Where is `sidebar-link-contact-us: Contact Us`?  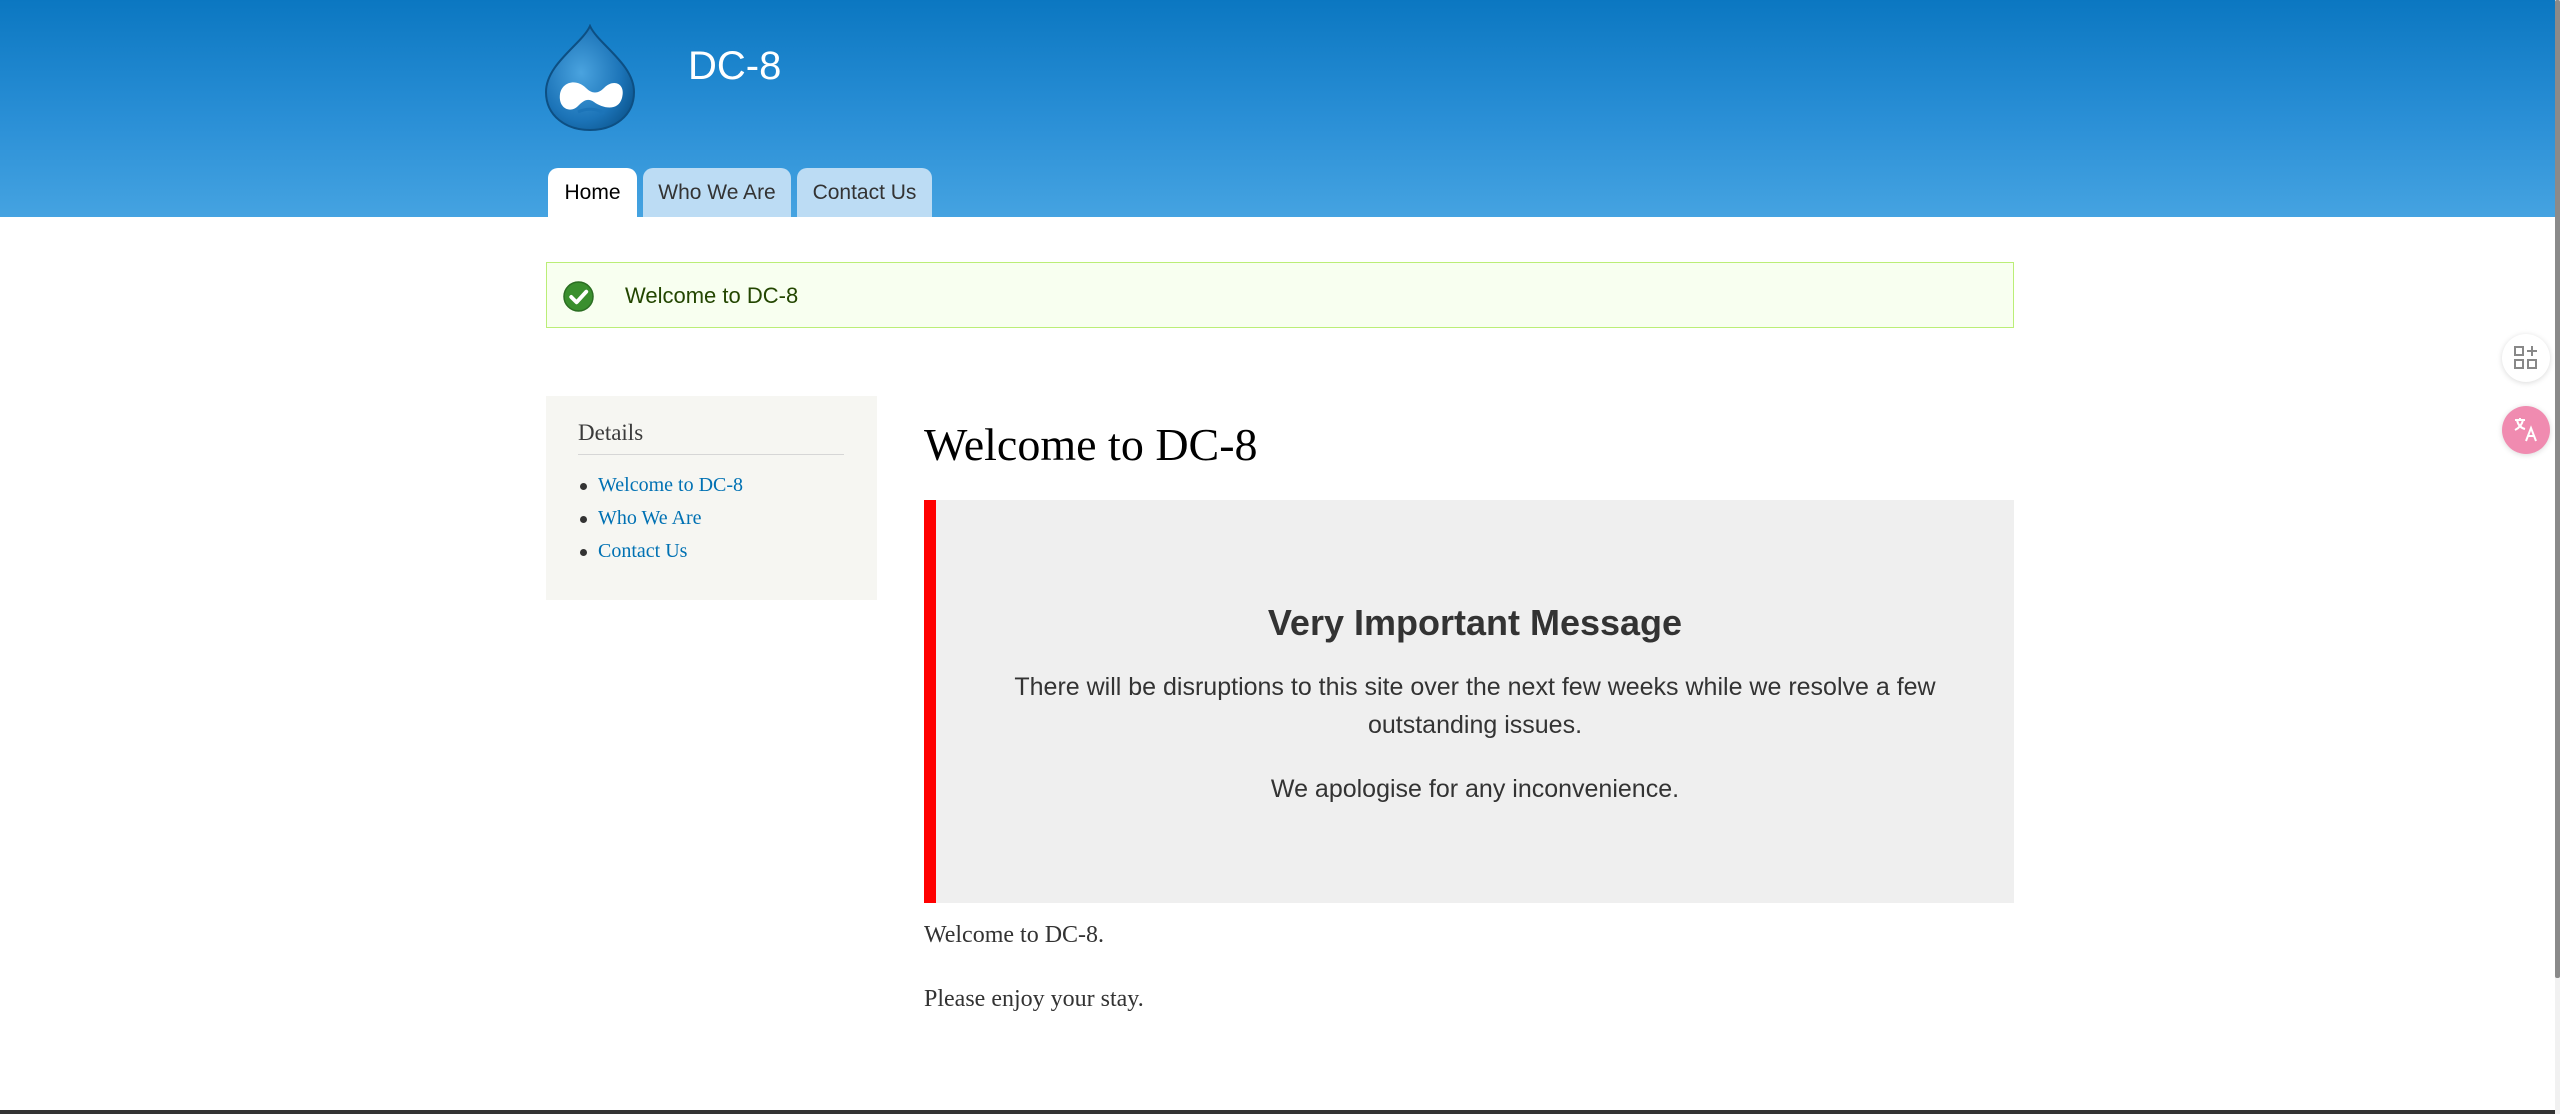
sidebar-link-contact-us: Contact Us is located at coordinates (642, 551).